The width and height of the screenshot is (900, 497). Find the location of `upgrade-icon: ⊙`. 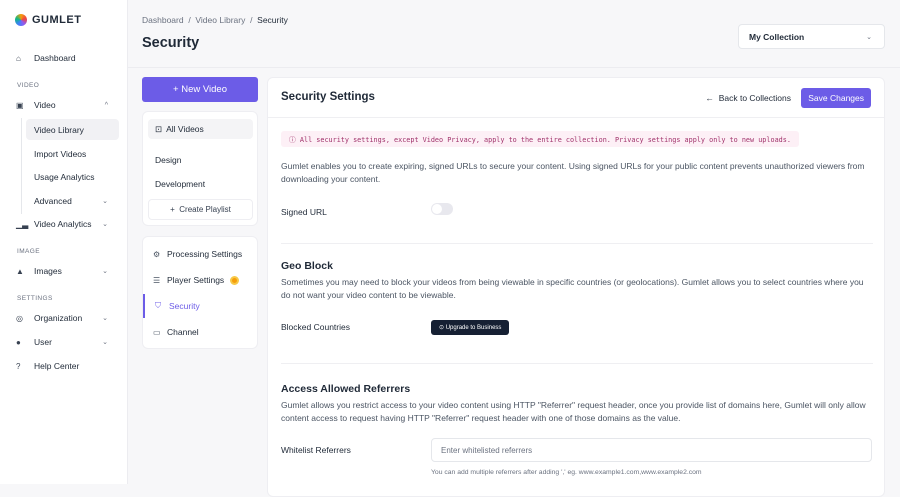

upgrade-icon: ⊙ is located at coordinates (442, 328).